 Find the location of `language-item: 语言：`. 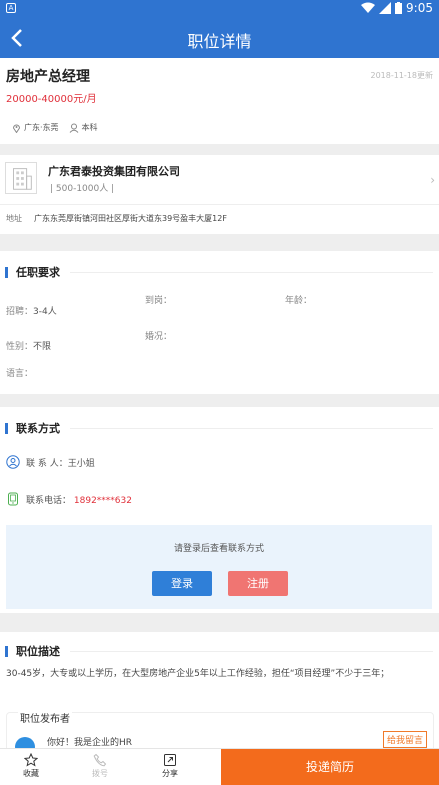

language-item: 语言： is located at coordinates (19, 372).